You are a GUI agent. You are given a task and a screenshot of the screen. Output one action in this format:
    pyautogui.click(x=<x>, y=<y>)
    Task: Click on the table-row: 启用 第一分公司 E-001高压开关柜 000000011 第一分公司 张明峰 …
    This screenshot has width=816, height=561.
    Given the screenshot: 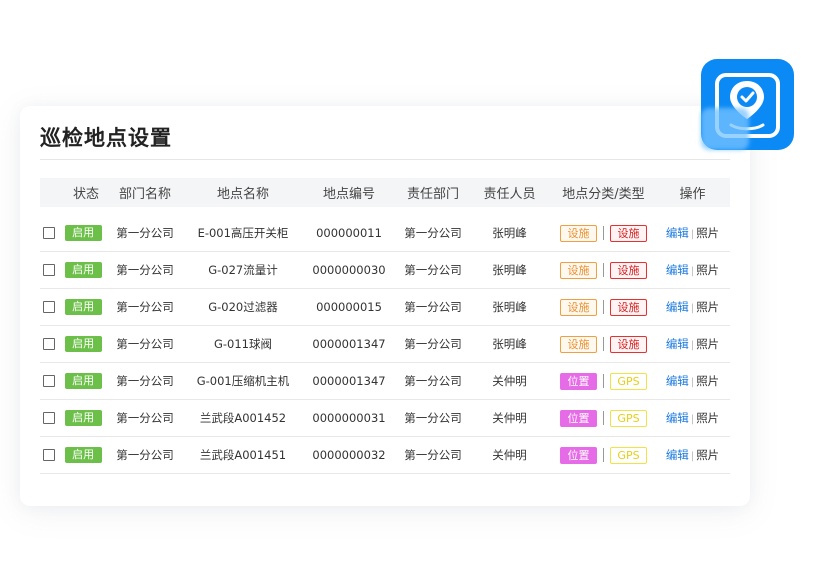 What is the action you would take?
    pyautogui.click(x=385, y=229)
    